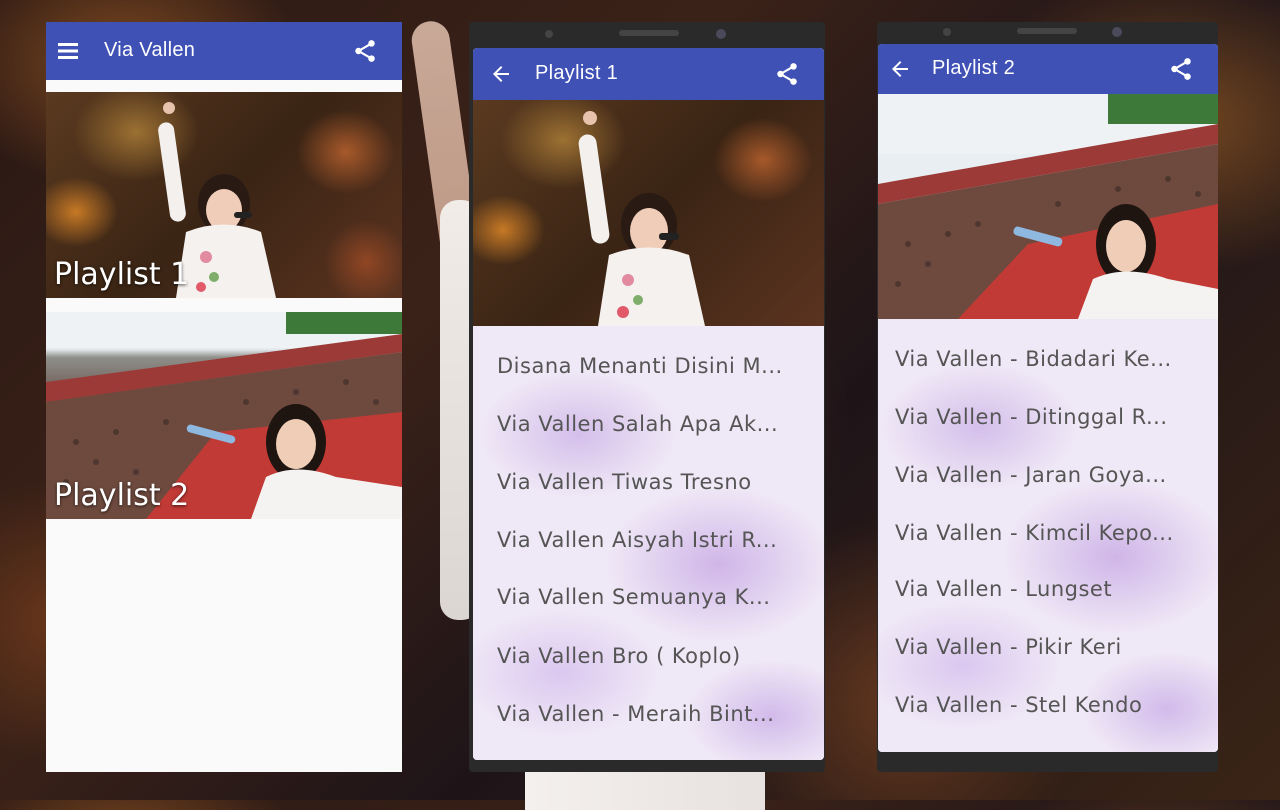  Describe the element at coordinates (122, 495) in the screenshot. I see `playlist-card-2-label: Playlist 2` at that location.